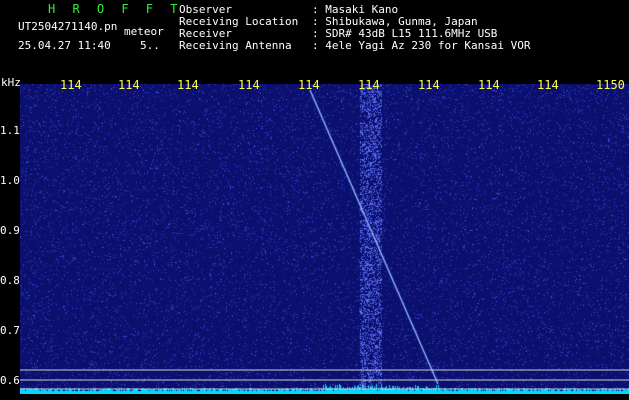  Describe the element at coordinates (10, 180) in the screenshot. I see `y-tick-label: 1.0` at that location.